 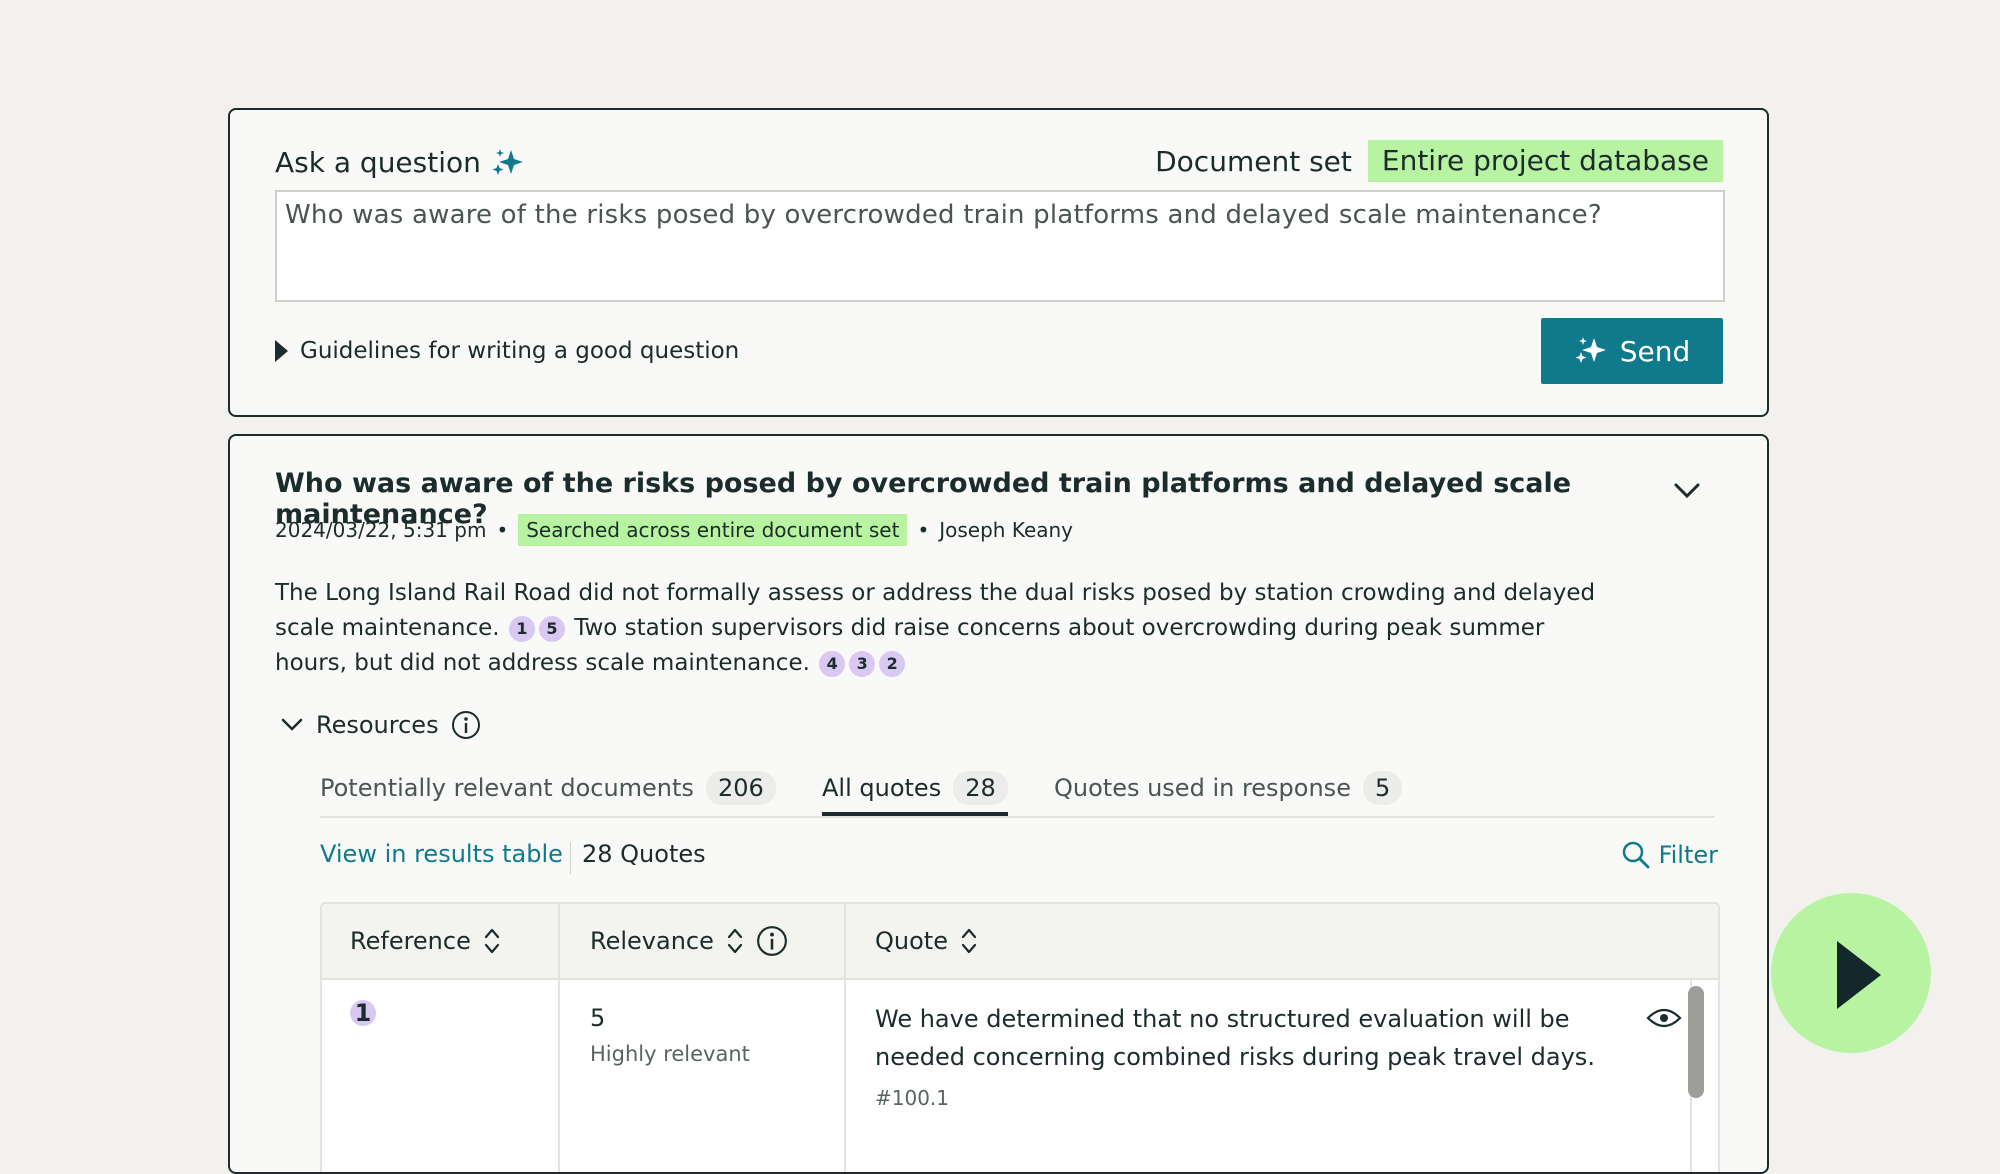 I want to click on tab-label: Potentially relevant documents, so click(x=507, y=788).